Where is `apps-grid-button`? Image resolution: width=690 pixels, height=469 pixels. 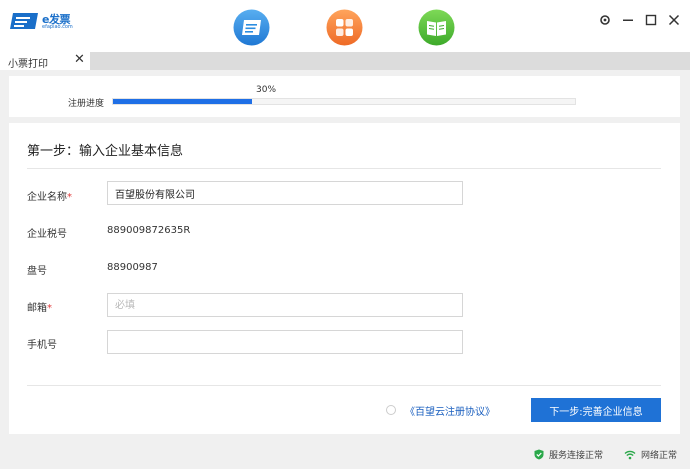 apps-grid-button is located at coordinates (344, 27).